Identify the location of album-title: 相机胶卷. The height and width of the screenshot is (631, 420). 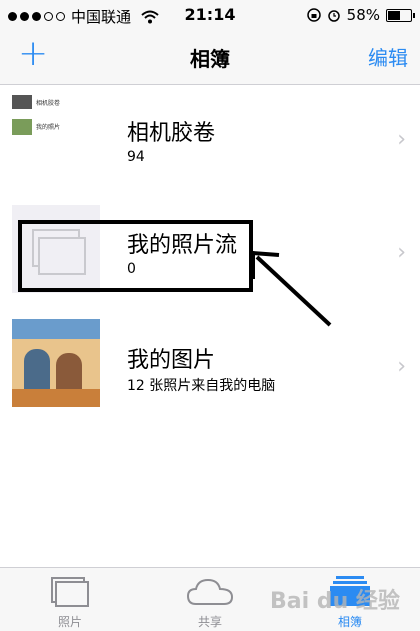
(171, 133).